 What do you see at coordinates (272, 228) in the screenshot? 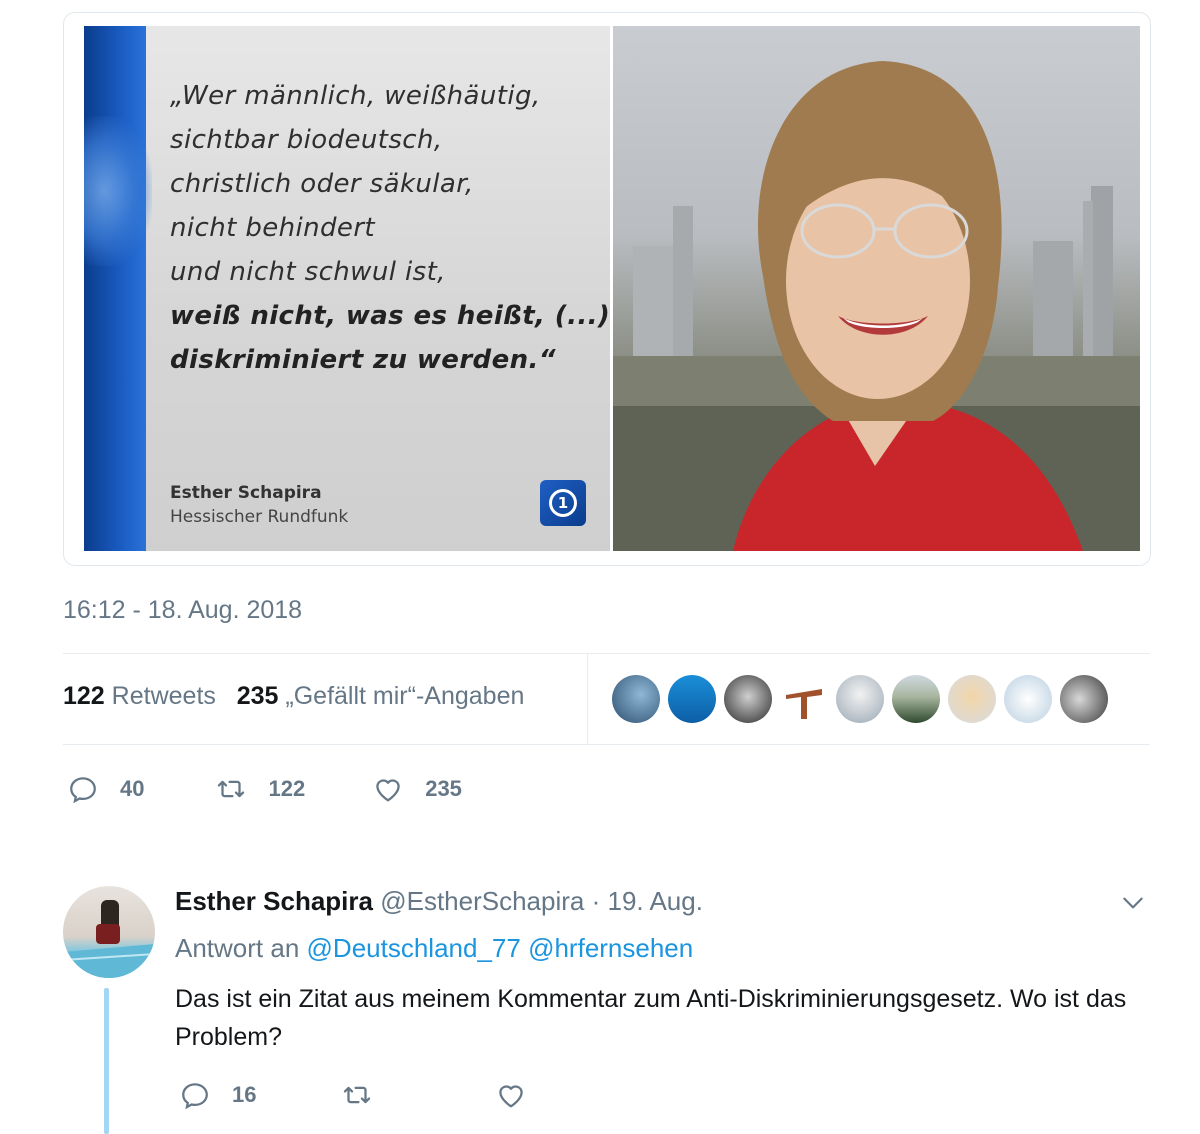
I see `quote-line: nicht behindert` at bounding box center [272, 228].